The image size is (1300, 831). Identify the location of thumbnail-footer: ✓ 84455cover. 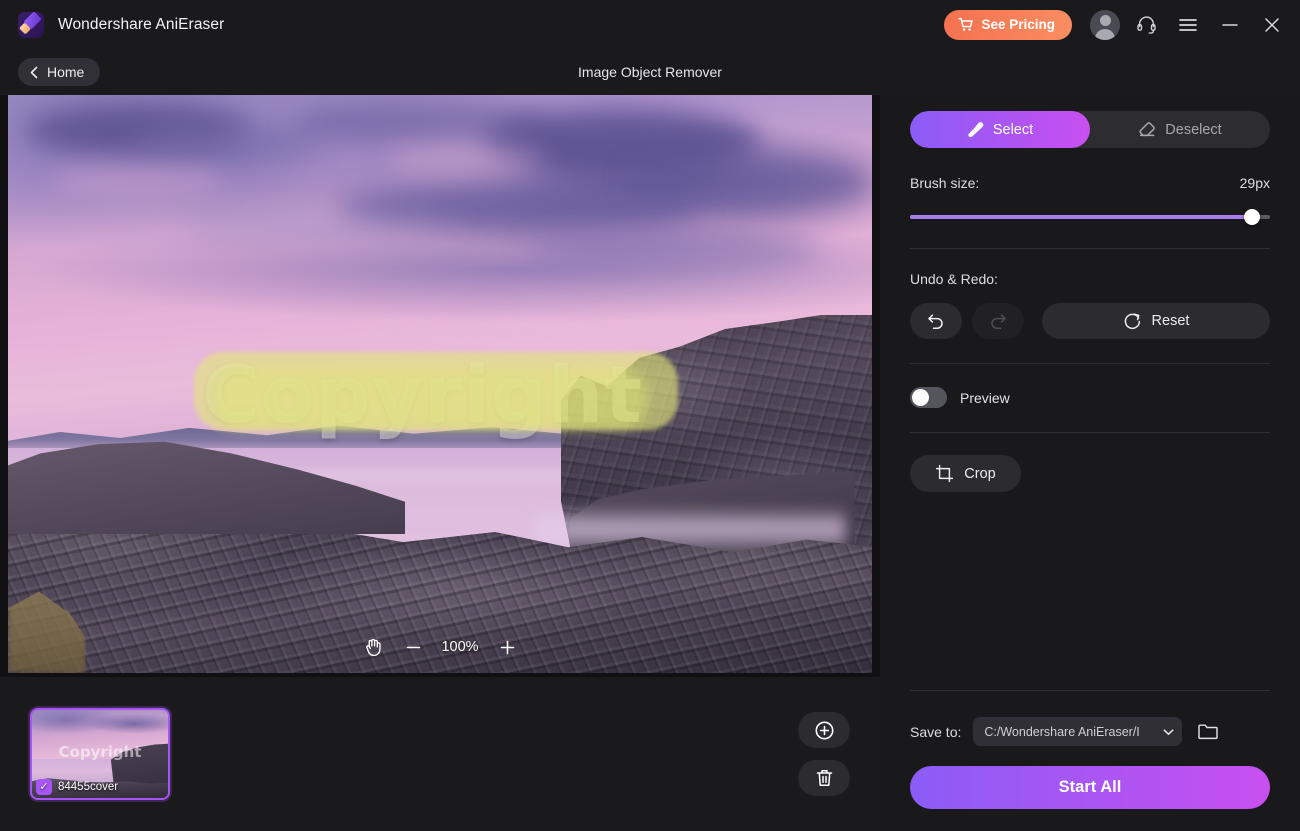
(100, 786).